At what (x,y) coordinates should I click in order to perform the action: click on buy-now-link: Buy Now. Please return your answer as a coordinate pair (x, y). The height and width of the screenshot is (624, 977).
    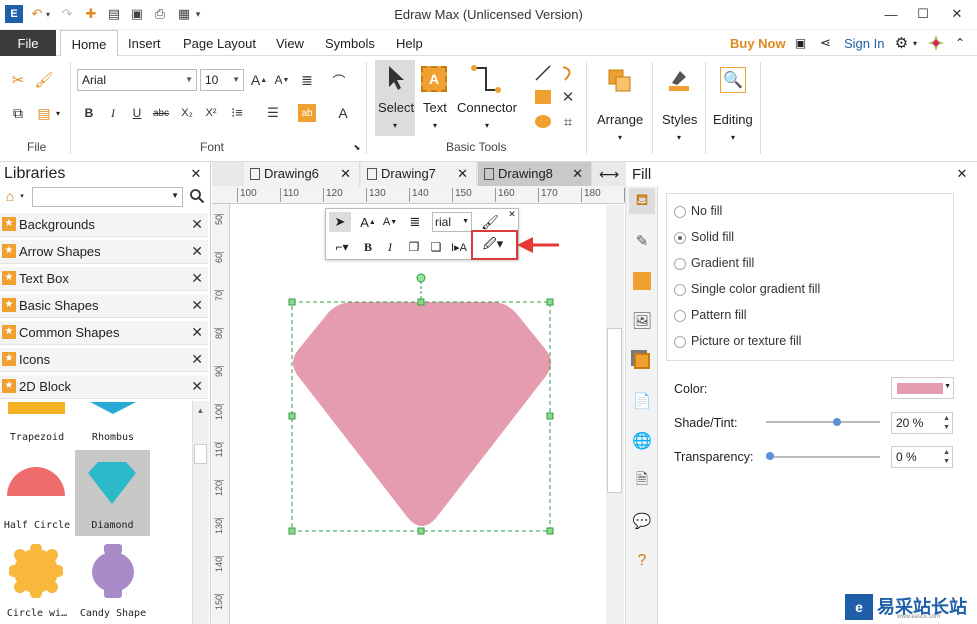
    Looking at the image, I should click on (758, 43).